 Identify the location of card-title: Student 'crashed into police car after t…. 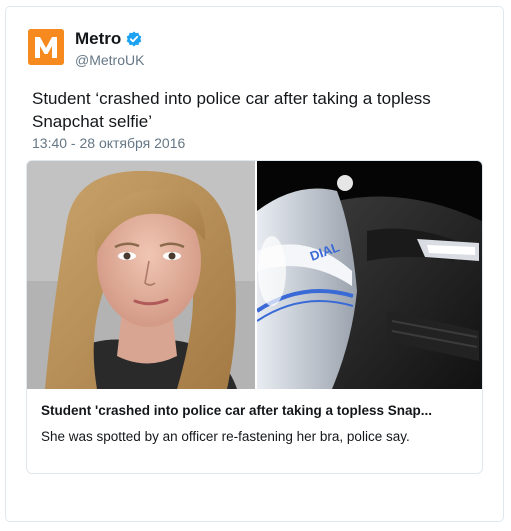
(256, 410).